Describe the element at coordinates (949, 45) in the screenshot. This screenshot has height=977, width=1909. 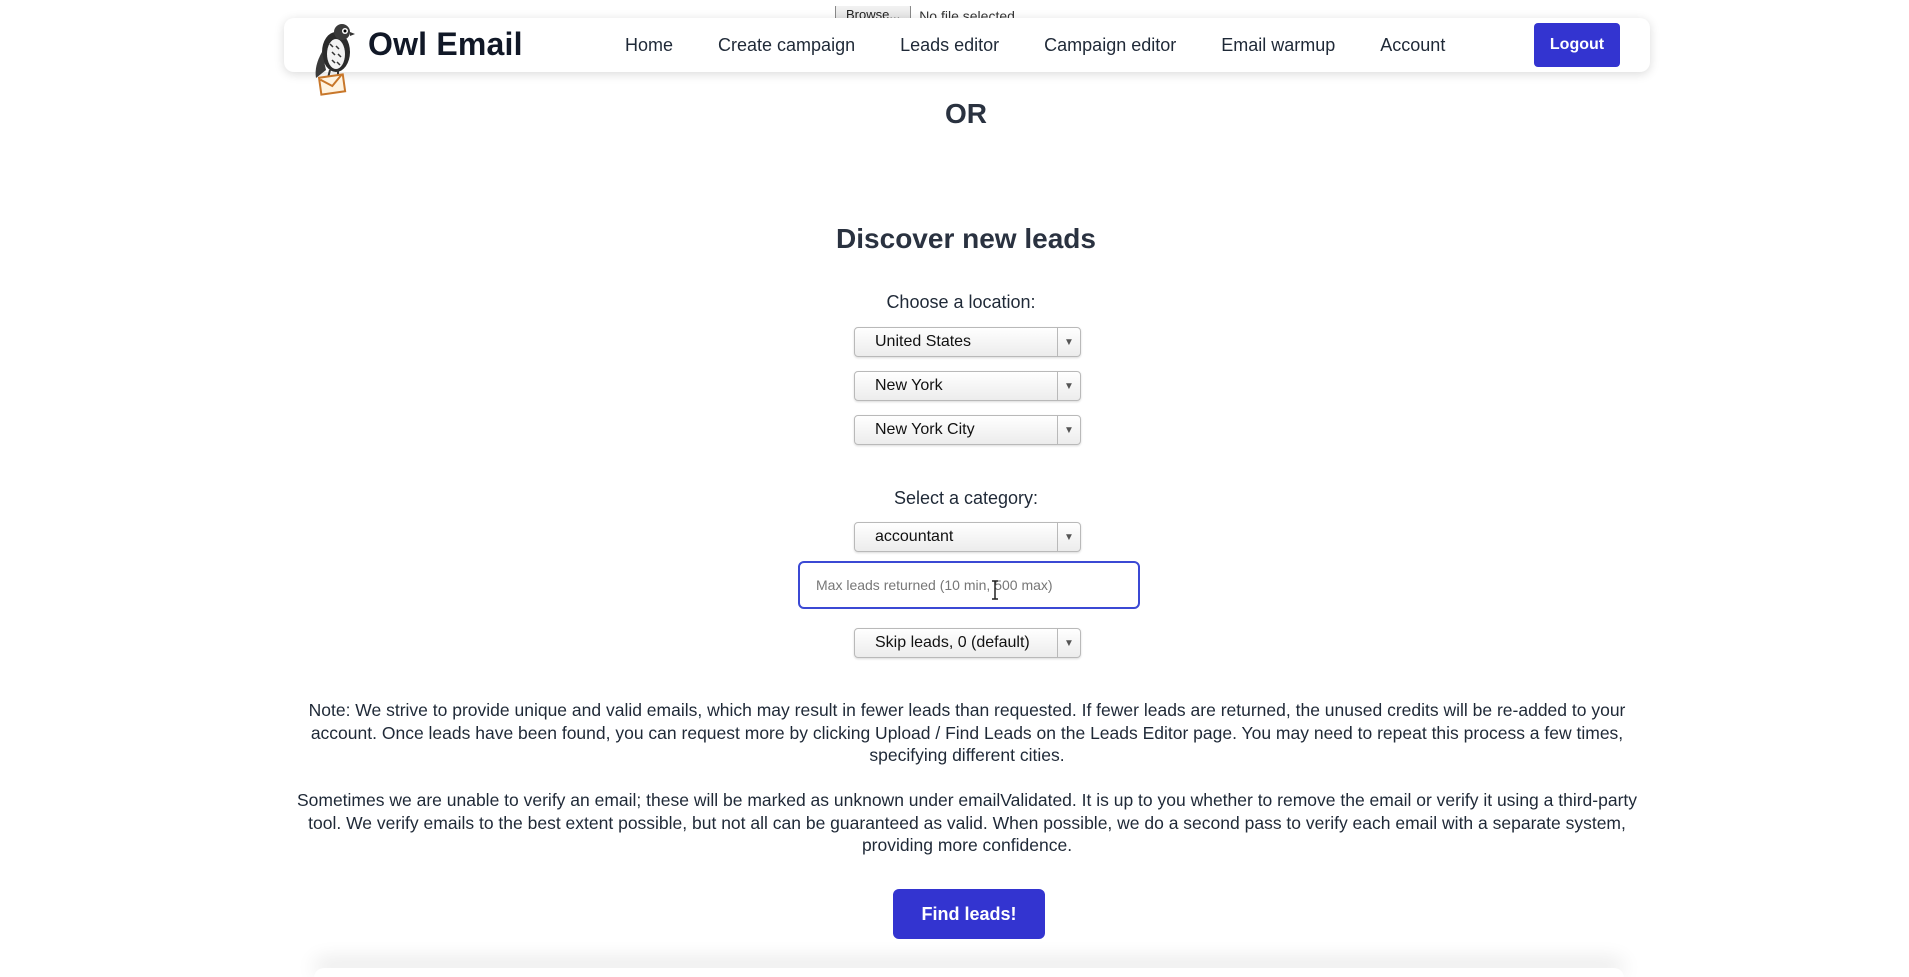
I see `nav-leads-editor: Leads editor` at that location.